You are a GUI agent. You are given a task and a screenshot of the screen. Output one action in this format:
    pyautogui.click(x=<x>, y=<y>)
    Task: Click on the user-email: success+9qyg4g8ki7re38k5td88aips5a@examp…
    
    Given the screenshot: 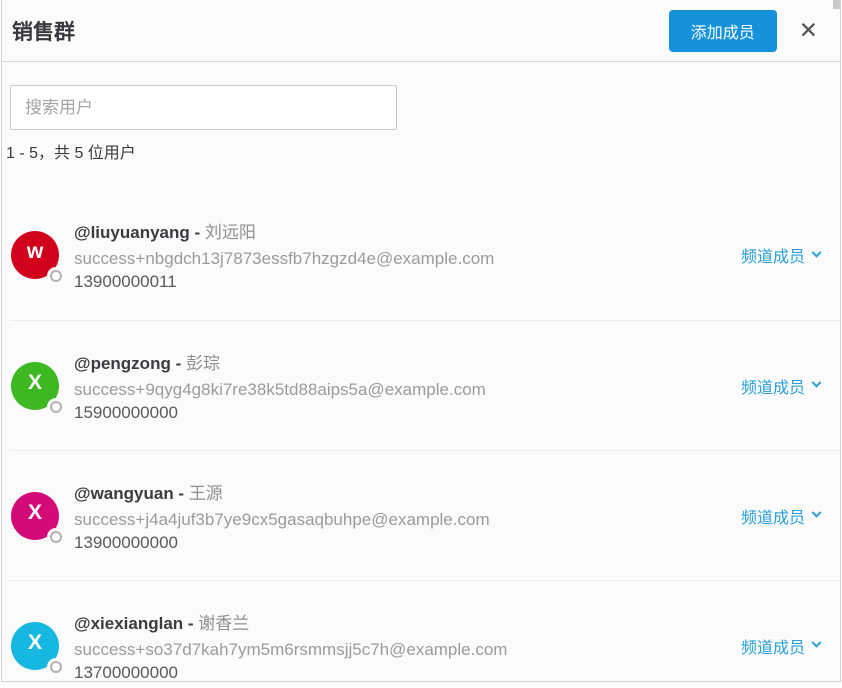 What is the action you would take?
    pyautogui.click(x=280, y=389)
    